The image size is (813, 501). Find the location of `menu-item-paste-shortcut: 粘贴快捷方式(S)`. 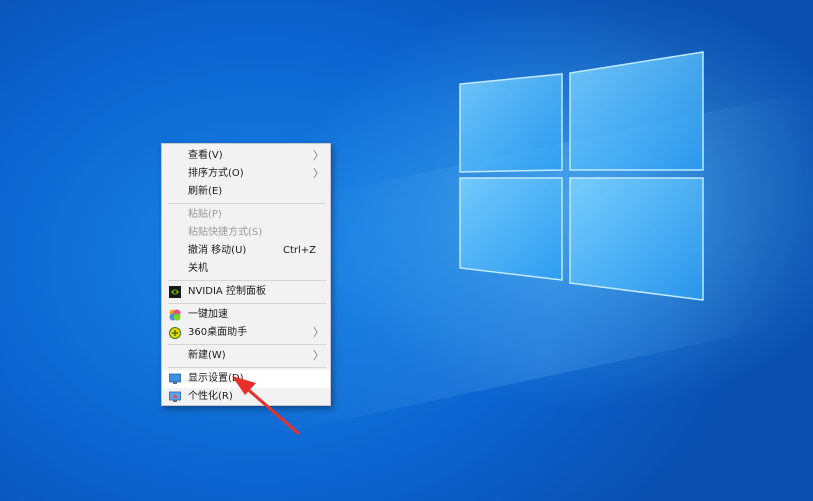

menu-item-paste-shortcut: 粘贴快捷方式(S) is located at coordinates (246, 233).